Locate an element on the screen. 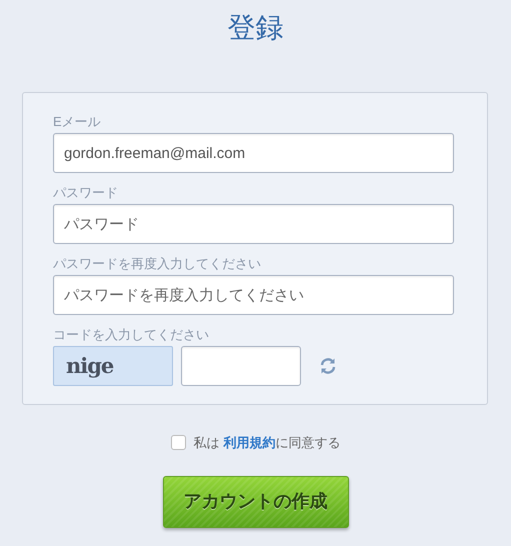  agreement-text: 私は 利用規約に同意する is located at coordinates (267, 443).